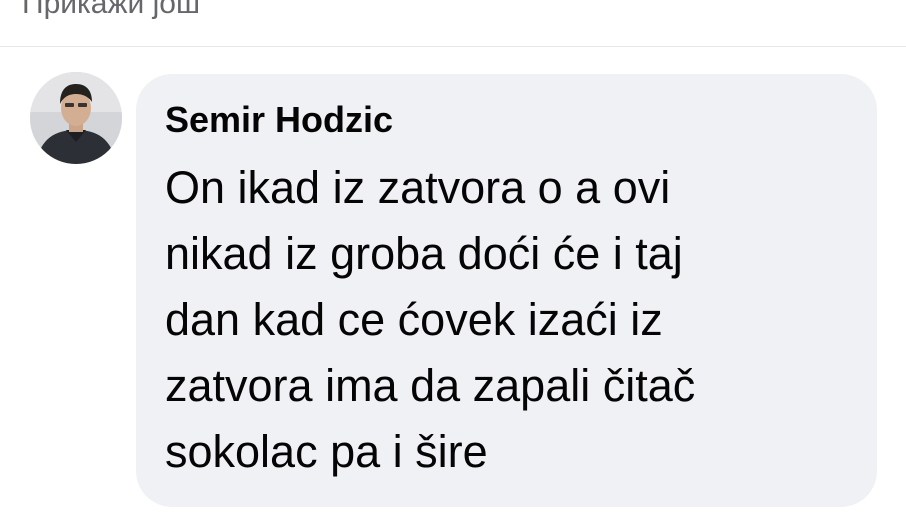 This screenshot has height=513, width=906. I want to click on show-more-link: Прикажи још, so click(111, 11).